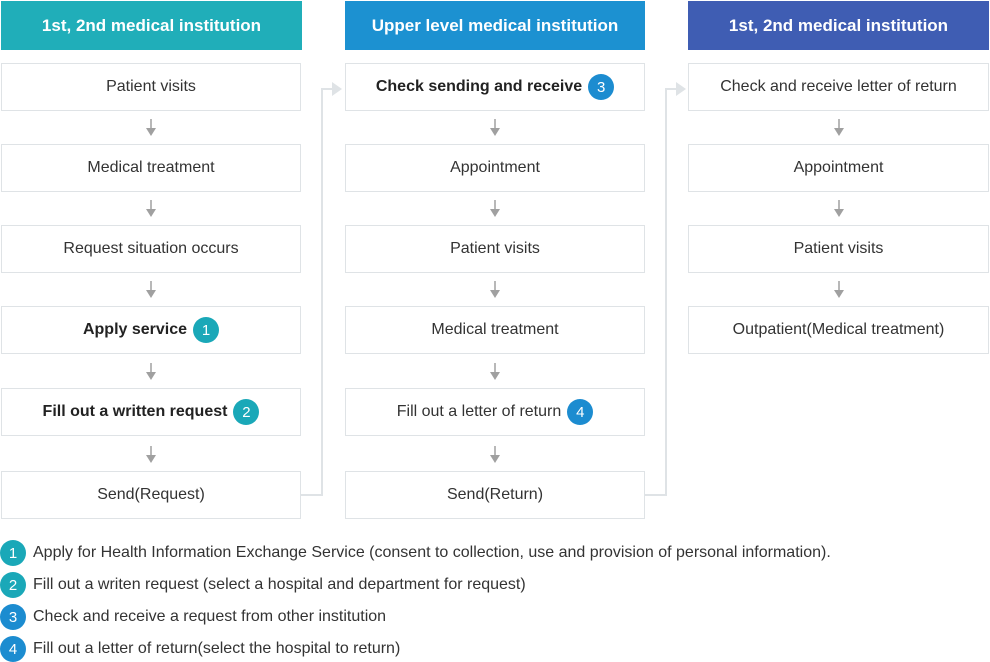 This screenshot has width=990, height=662. What do you see at coordinates (246, 412) in the screenshot?
I see `step-badge: 2` at bounding box center [246, 412].